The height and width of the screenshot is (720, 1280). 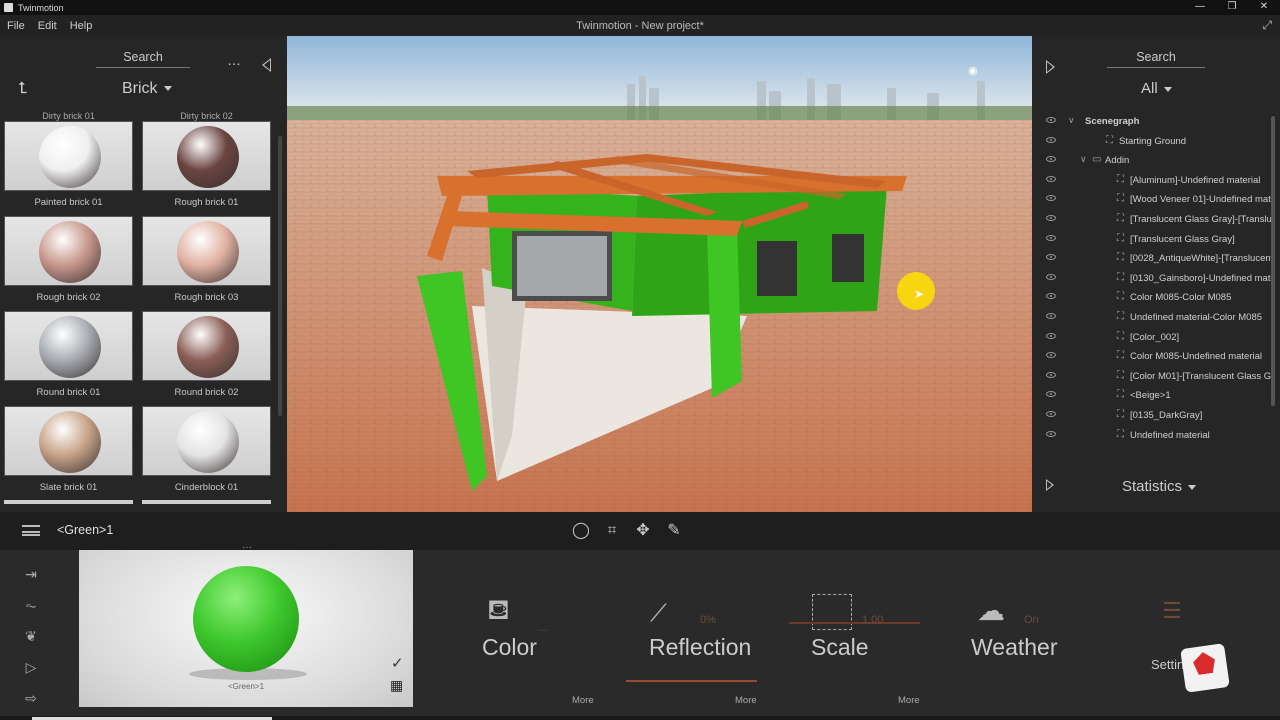 What do you see at coordinates (31, 667) in the screenshot?
I see `media-icon: ▷` at bounding box center [31, 667].